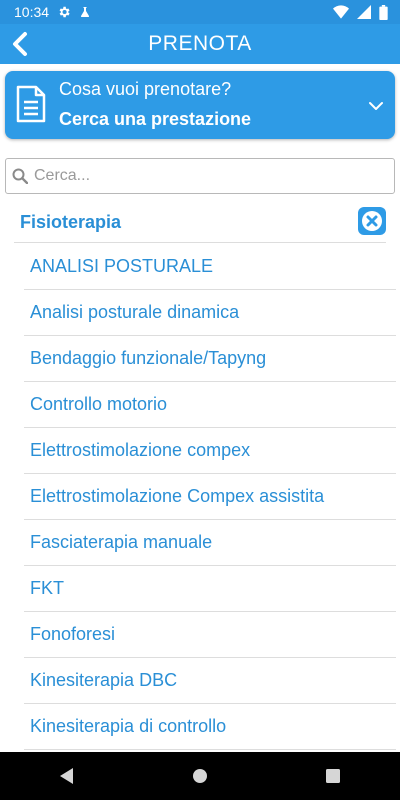  I want to click on app-bar: PRENOTA, so click(200, 44).